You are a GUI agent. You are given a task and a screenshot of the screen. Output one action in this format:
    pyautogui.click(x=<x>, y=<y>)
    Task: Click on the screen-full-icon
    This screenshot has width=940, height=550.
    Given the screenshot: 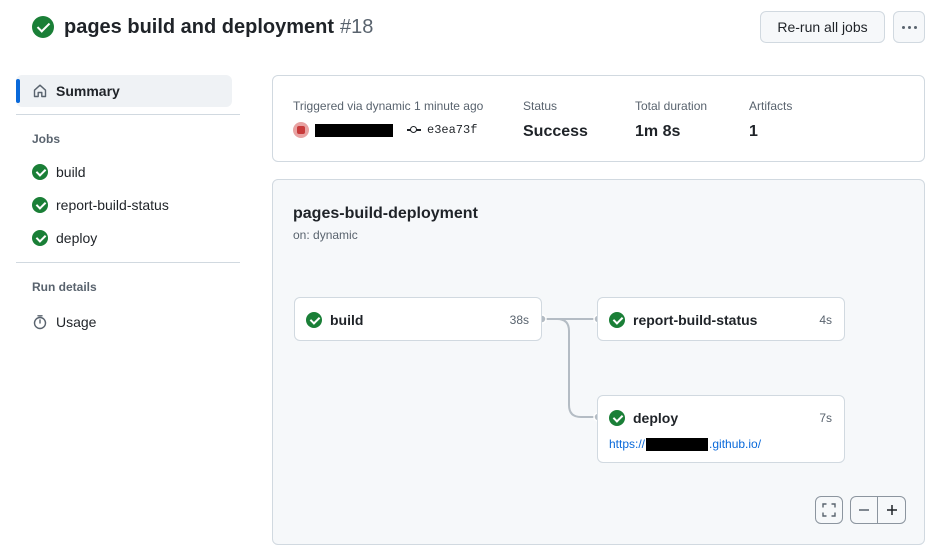 What is the action you would take?
    pyautogui.click(x=829, y=510)
    